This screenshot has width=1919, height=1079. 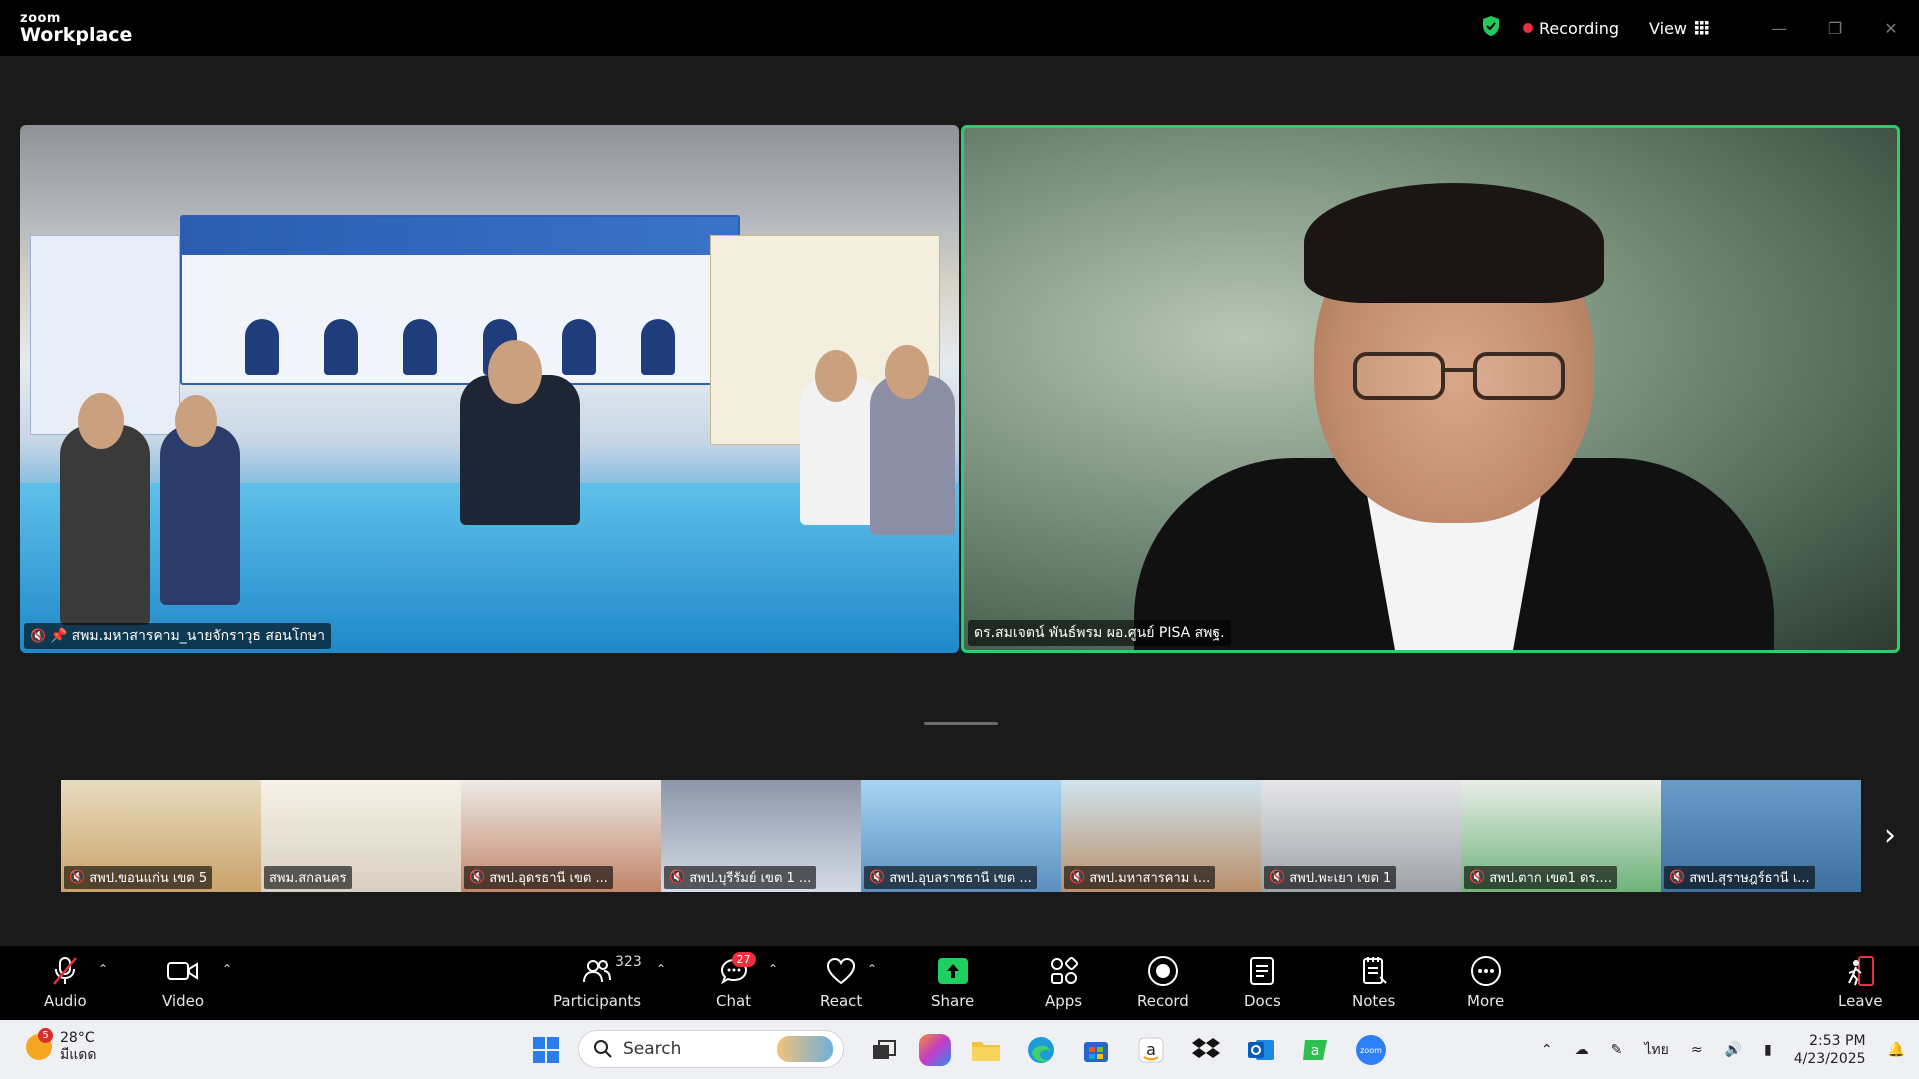 What do you see at coordinates (1582, 1050) in the screenshot?
I see `onedrive-cloud-icon: ☁` at bounding box center [1582, 1050].